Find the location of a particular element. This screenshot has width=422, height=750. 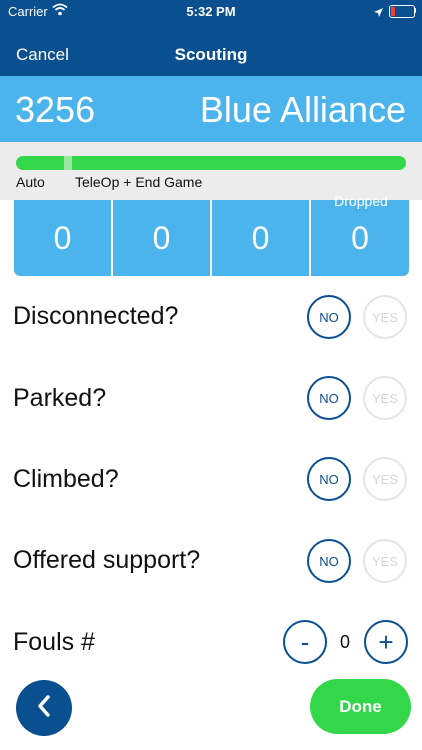

phase-progress-bar is located at coordinates (211, 163).